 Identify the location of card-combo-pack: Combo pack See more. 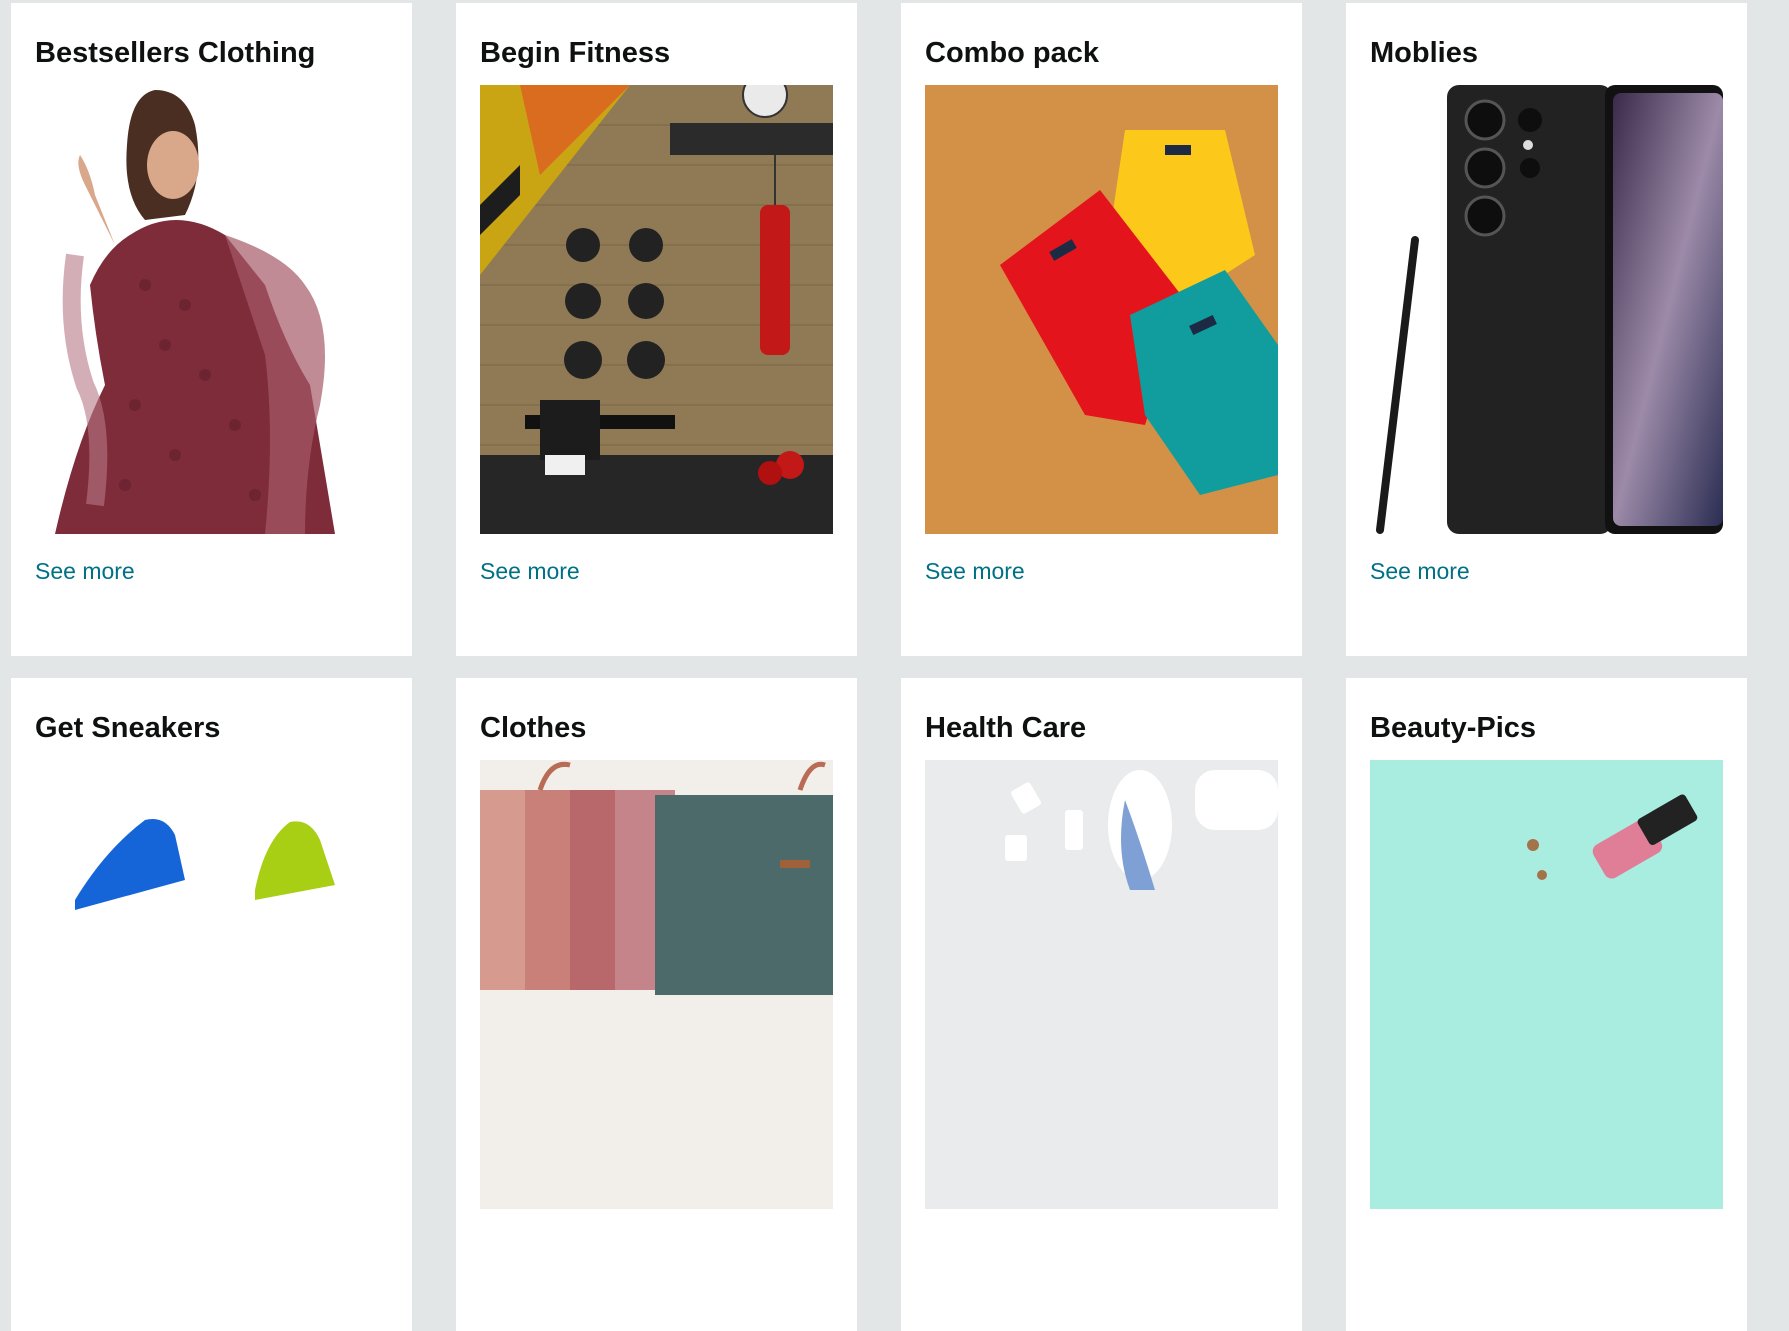
(1101, 329).